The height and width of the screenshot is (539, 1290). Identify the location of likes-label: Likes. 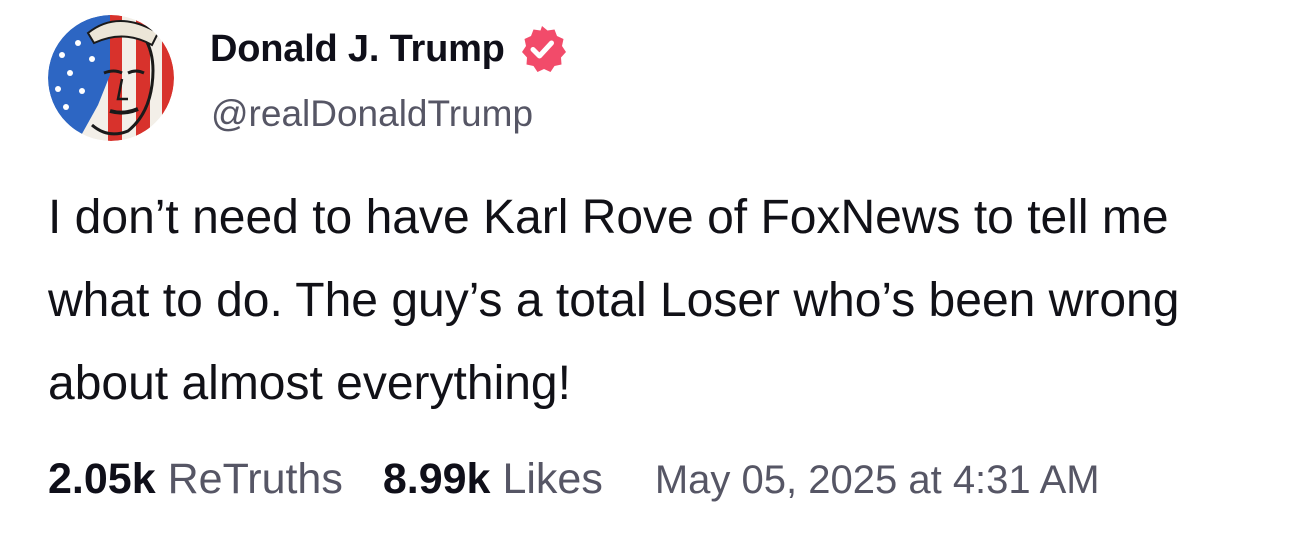
(552, 479).